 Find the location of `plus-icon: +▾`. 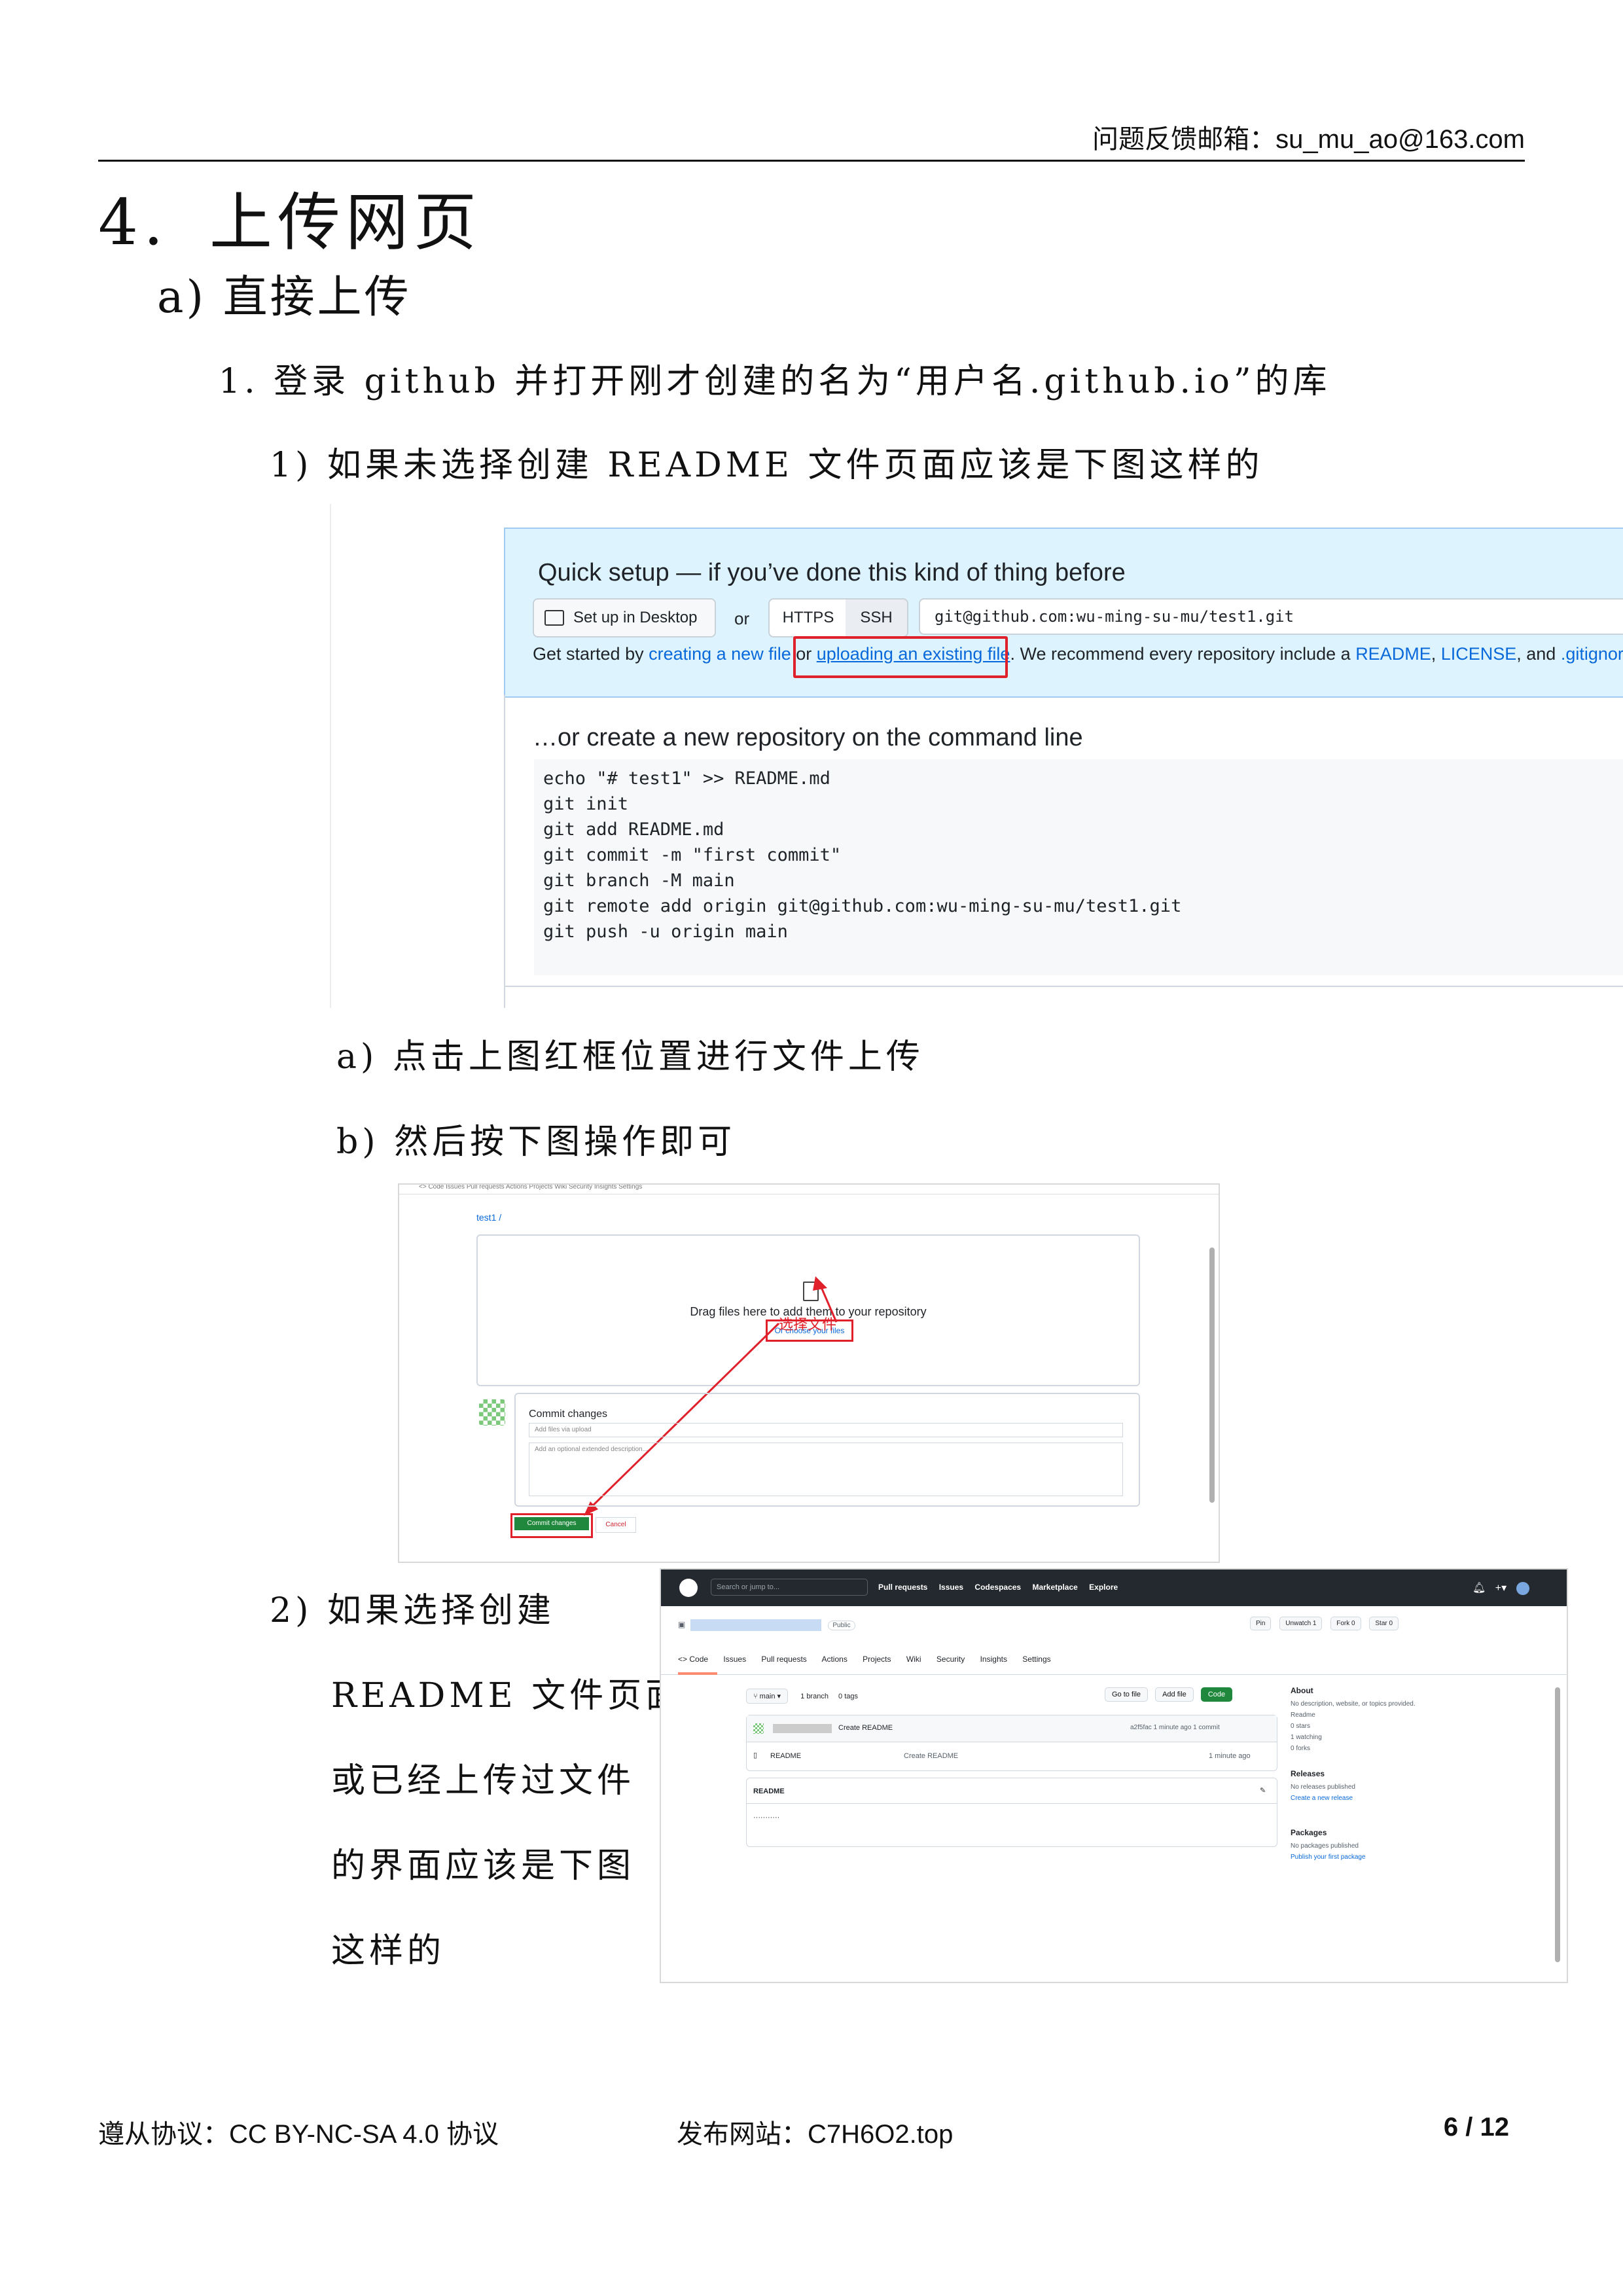

plus-icon: +▾ is located at coordinates (1501, 1588).